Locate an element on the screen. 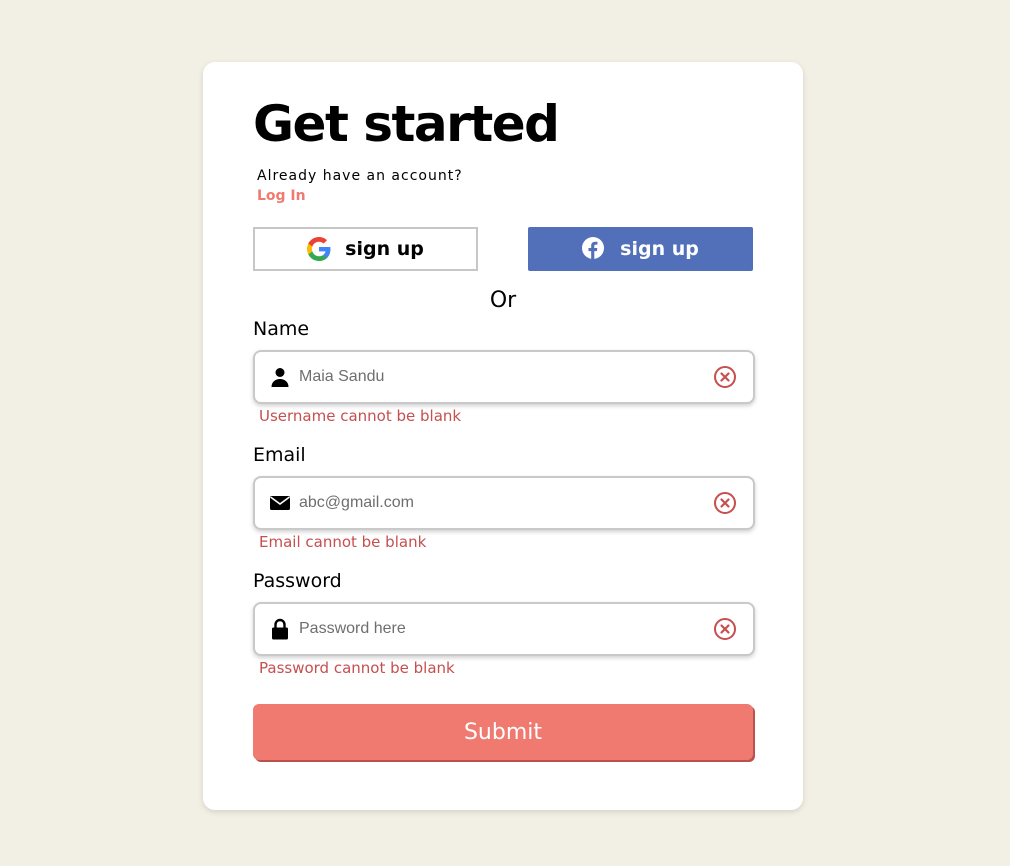  or-divider: Or is located at coordinates (503, 300).